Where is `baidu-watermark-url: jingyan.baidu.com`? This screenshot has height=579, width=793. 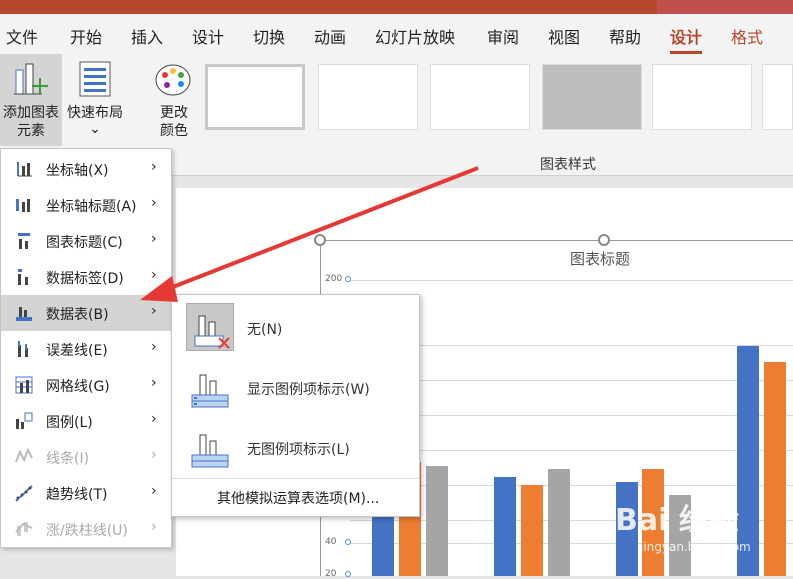 baidu-watermark-url: jingyan.baidu.com is located at coordinates (695, 547).